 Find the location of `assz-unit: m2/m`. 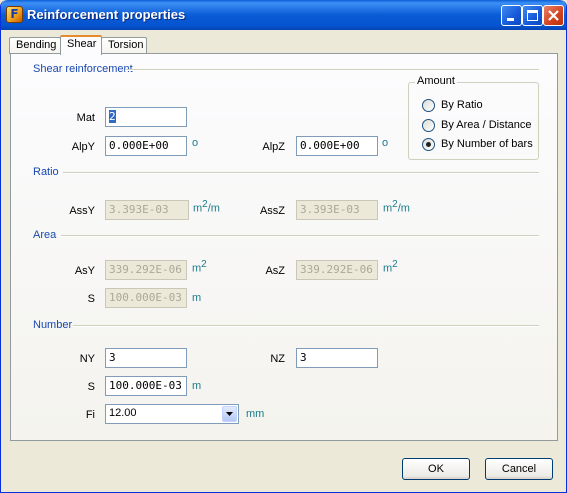

assz-unit: m2/m is located at coordinates (396, 207).